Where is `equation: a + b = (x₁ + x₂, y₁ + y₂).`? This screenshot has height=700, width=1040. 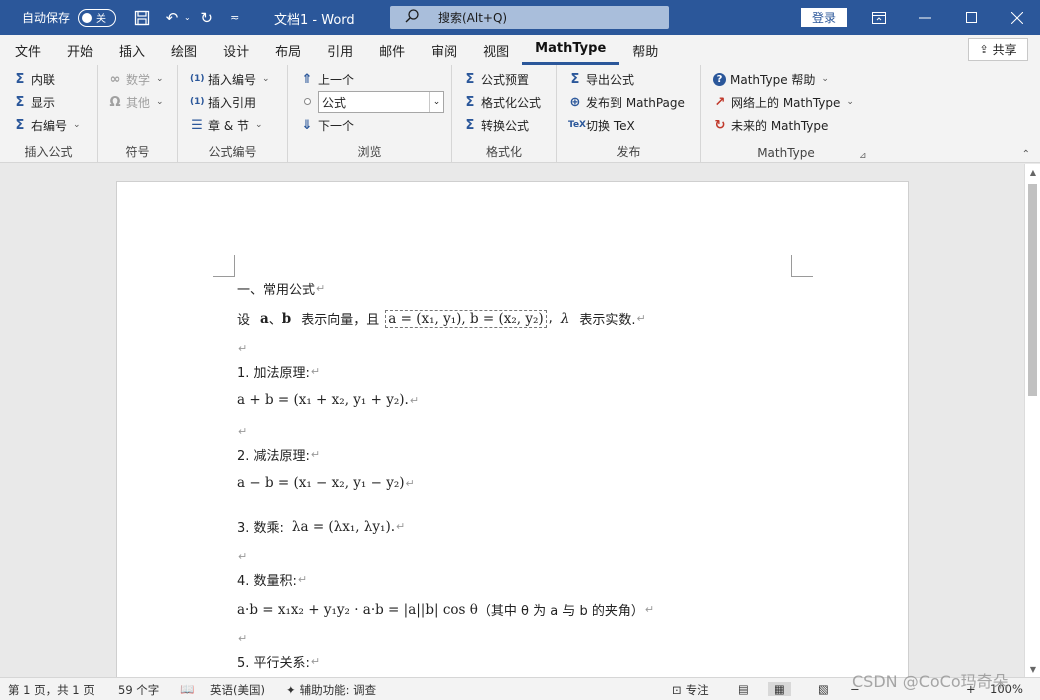 equation: a + b = (x₁ + x₂, y₁ + y₂). is located at coordinates (323, 400).